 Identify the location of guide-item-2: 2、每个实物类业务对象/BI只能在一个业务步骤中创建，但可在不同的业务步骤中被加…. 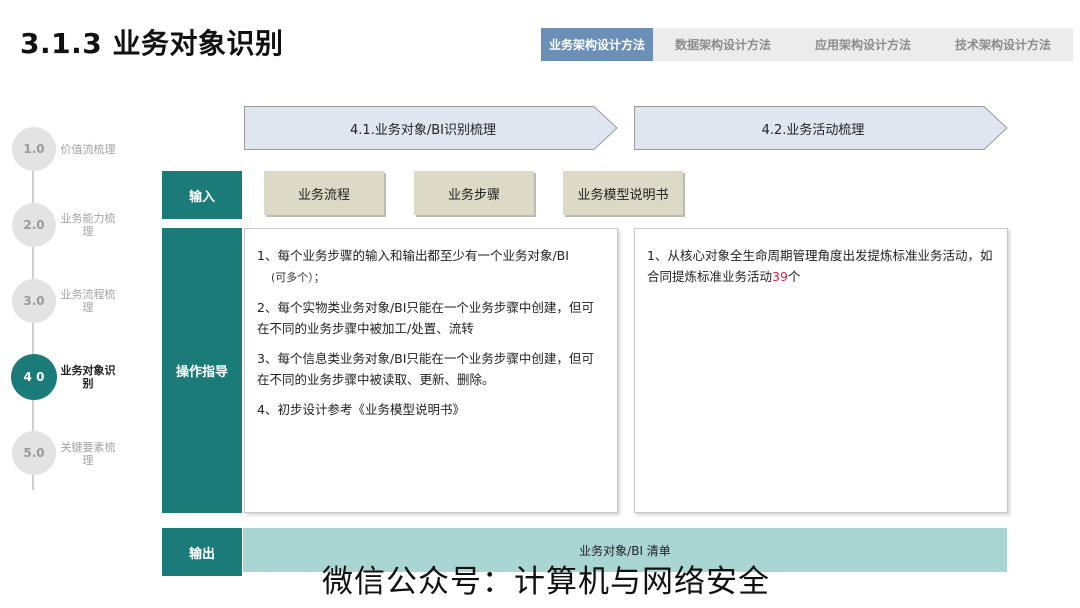
(425, 318).